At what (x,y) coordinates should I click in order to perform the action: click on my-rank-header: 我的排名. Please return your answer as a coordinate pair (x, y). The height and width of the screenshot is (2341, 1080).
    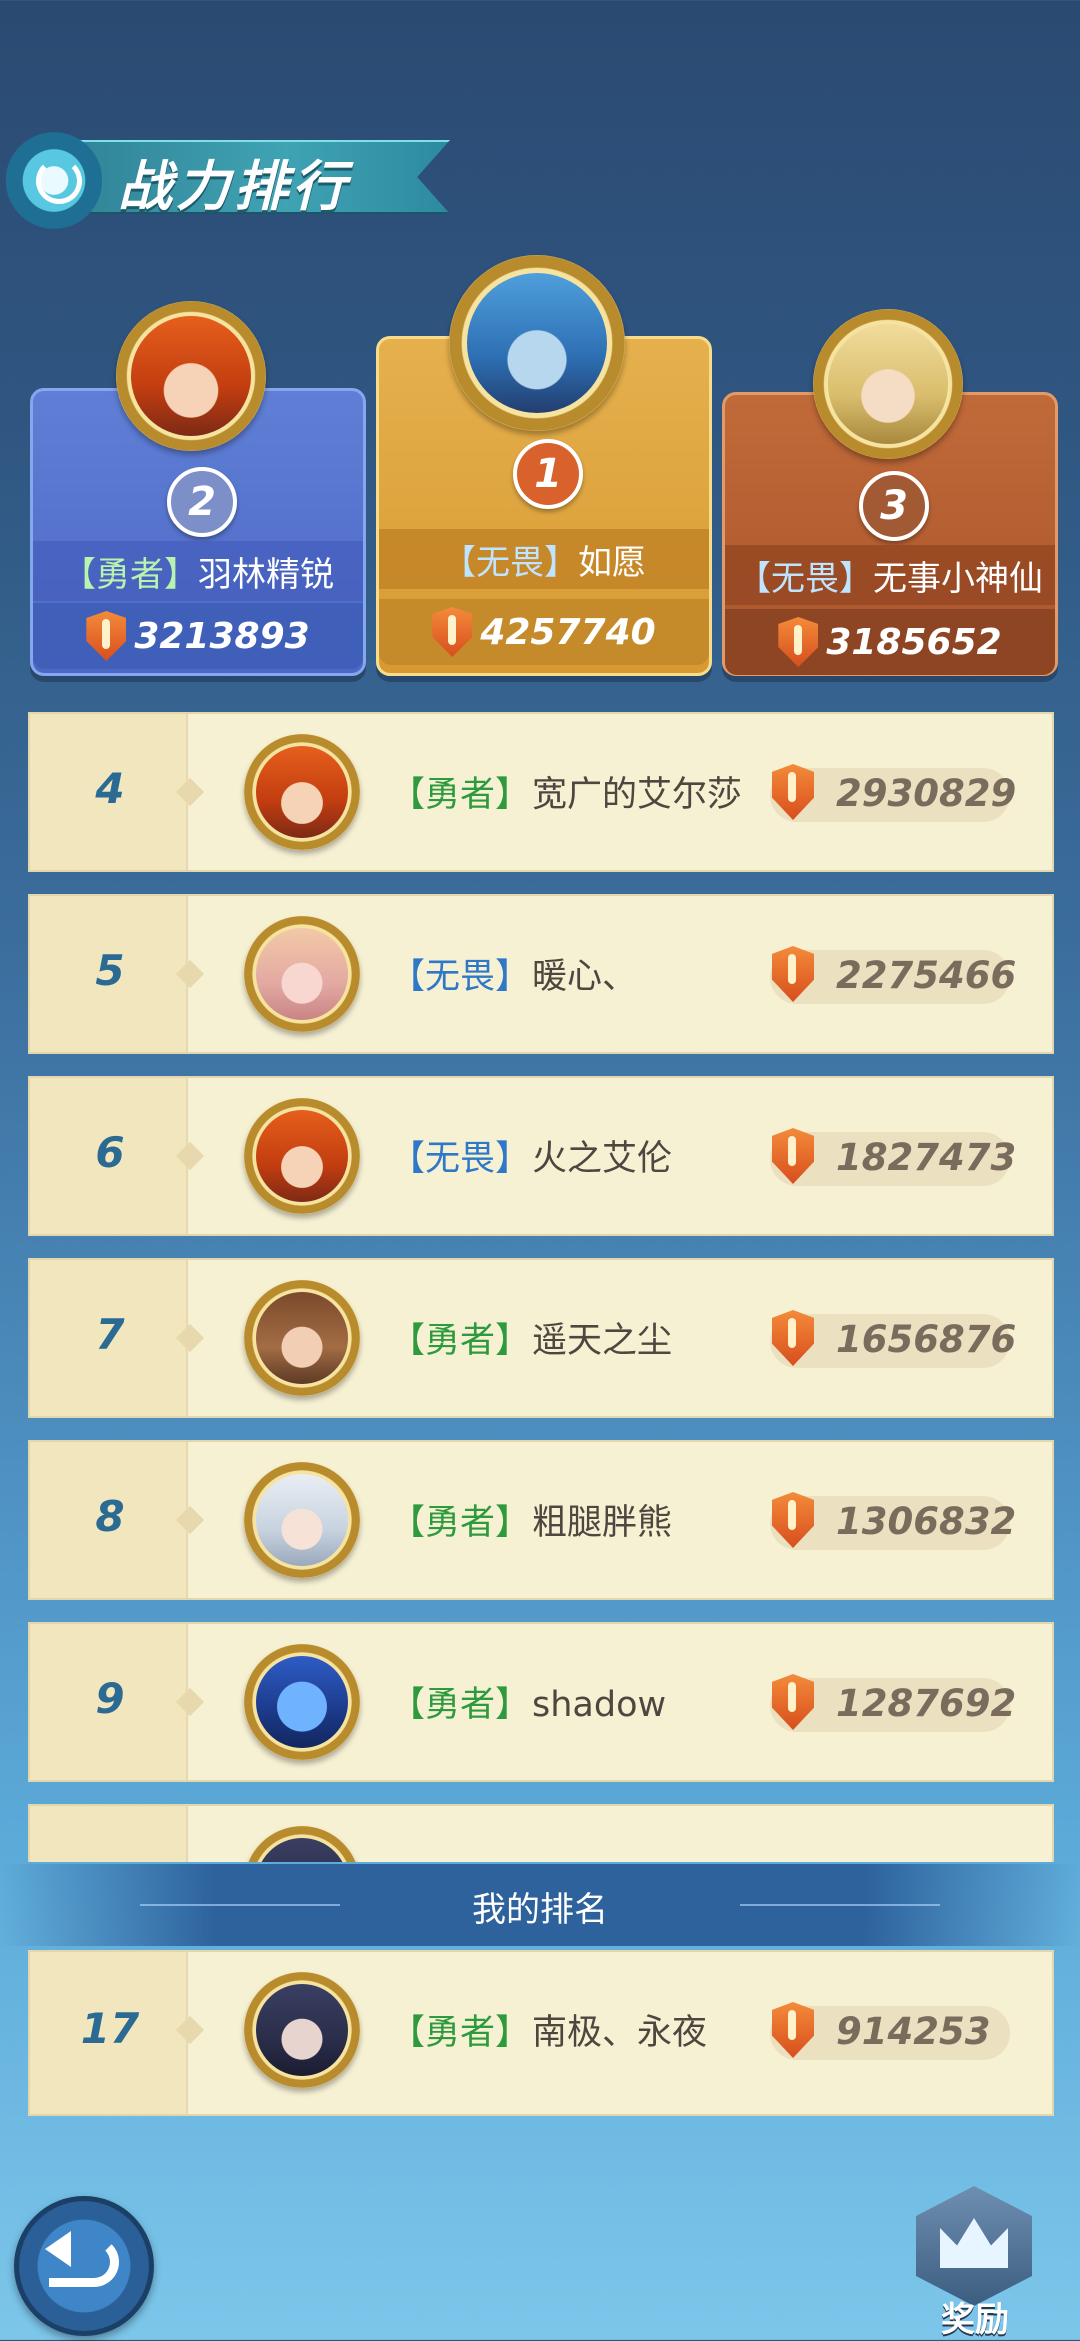
    Looking at the image, I should click on (540, 1905).